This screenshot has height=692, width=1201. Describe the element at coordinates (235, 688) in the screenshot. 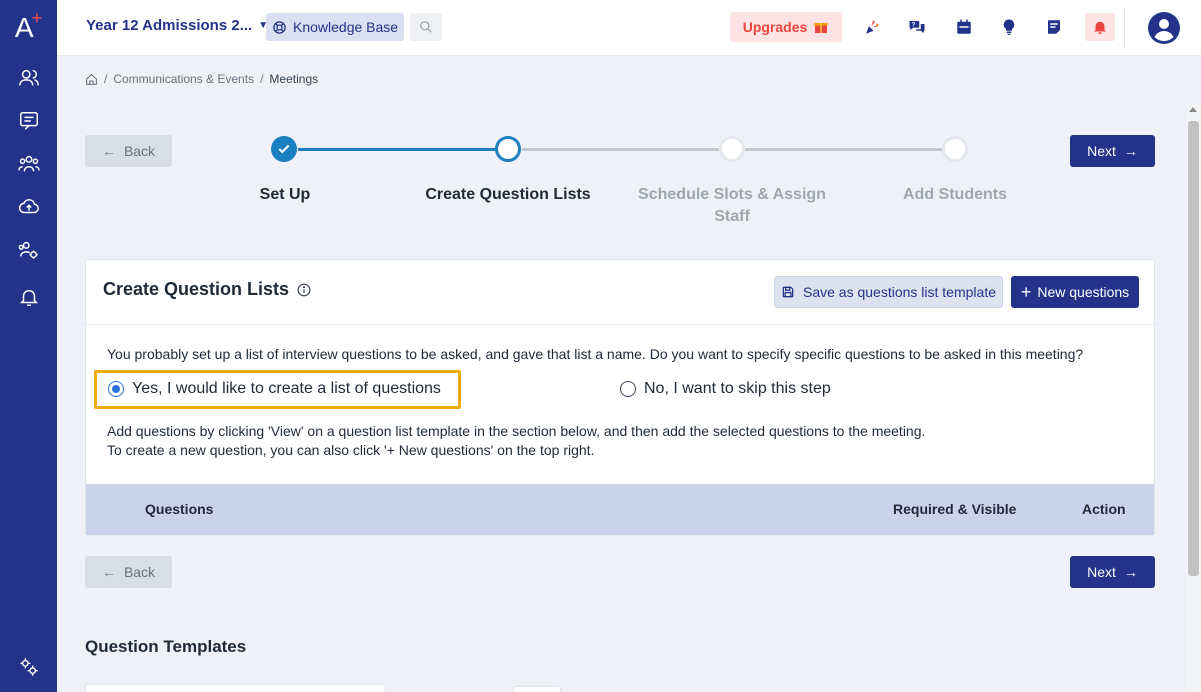

I see `template-card-peek` at that location.